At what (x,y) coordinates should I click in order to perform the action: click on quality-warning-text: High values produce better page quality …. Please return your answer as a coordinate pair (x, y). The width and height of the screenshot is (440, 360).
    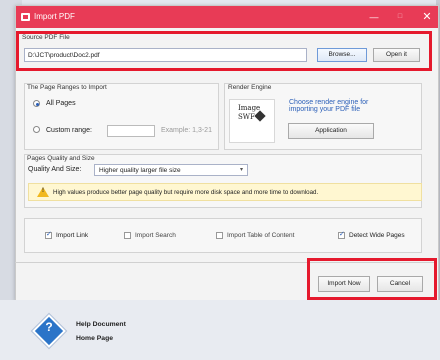
    Looking at the image, I should click on (186, 192).